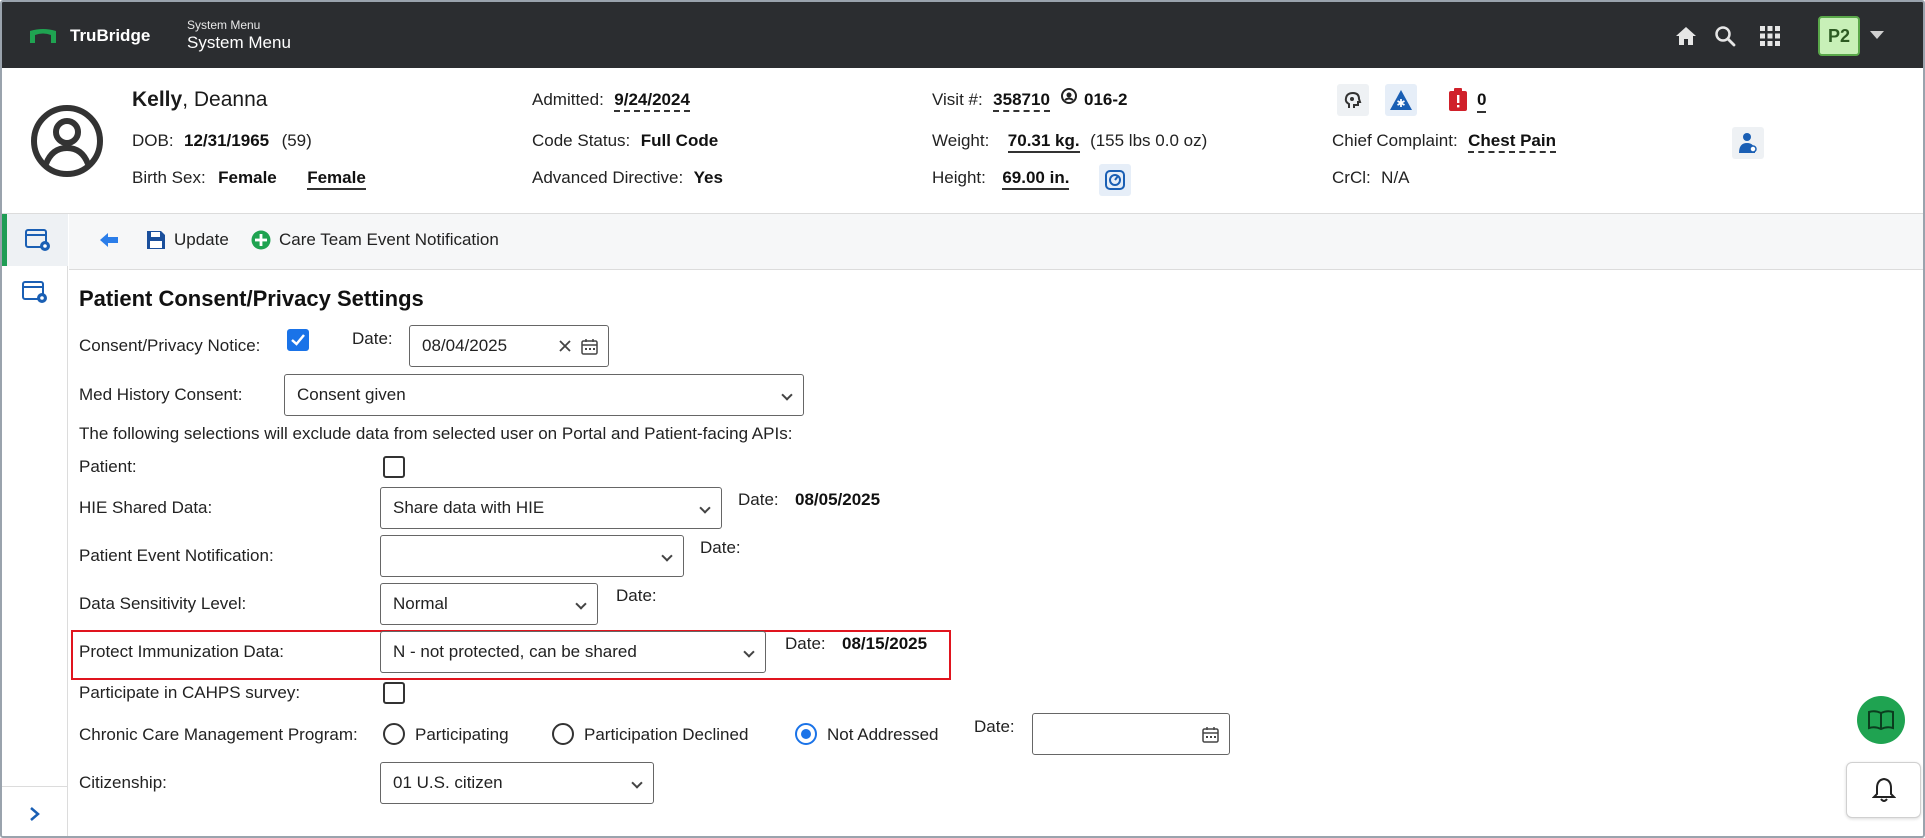 The width and height of the screenshot is (1925, 838). I want to click on patient-label: Patient:, so click(108, 466).